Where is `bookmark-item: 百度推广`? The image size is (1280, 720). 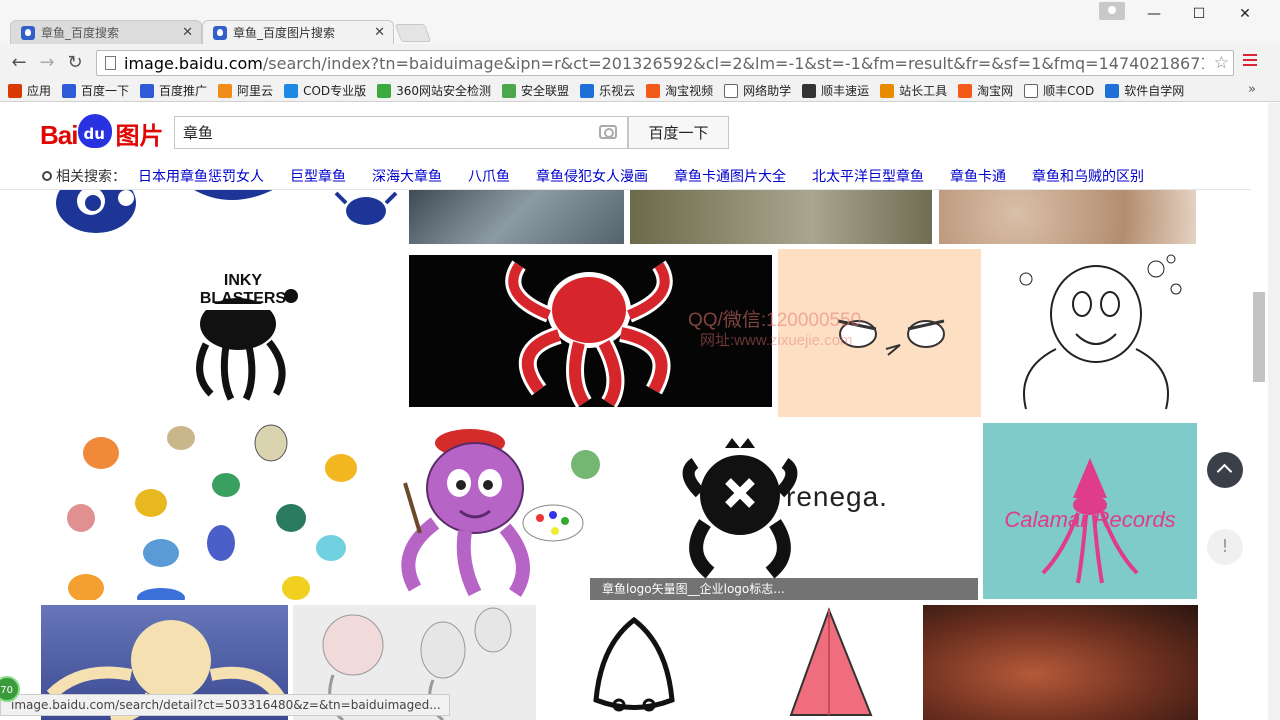
bookmark-item: 百度推广 is located at coordinates (173, 90).